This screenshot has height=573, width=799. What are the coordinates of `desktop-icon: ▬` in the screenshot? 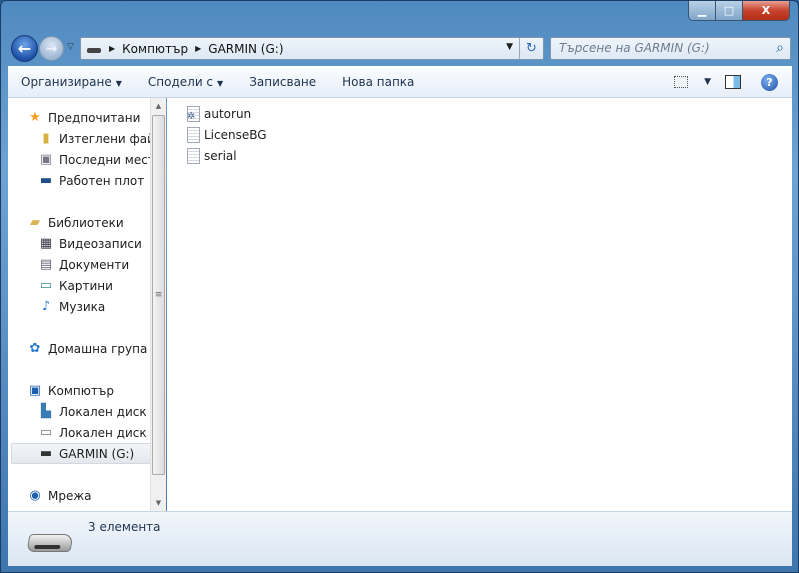 It's located at (46, 180).